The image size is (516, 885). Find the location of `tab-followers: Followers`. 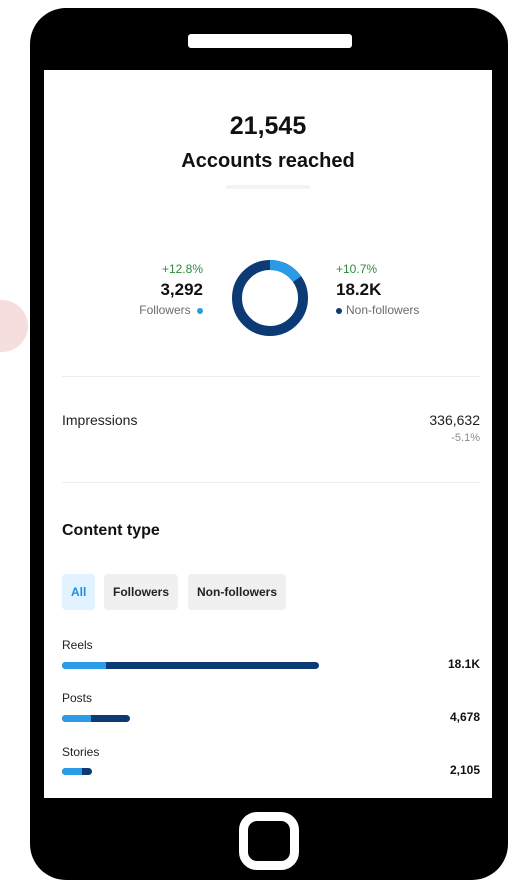

tab-followers: Followers is located at coordinates (141, 592).